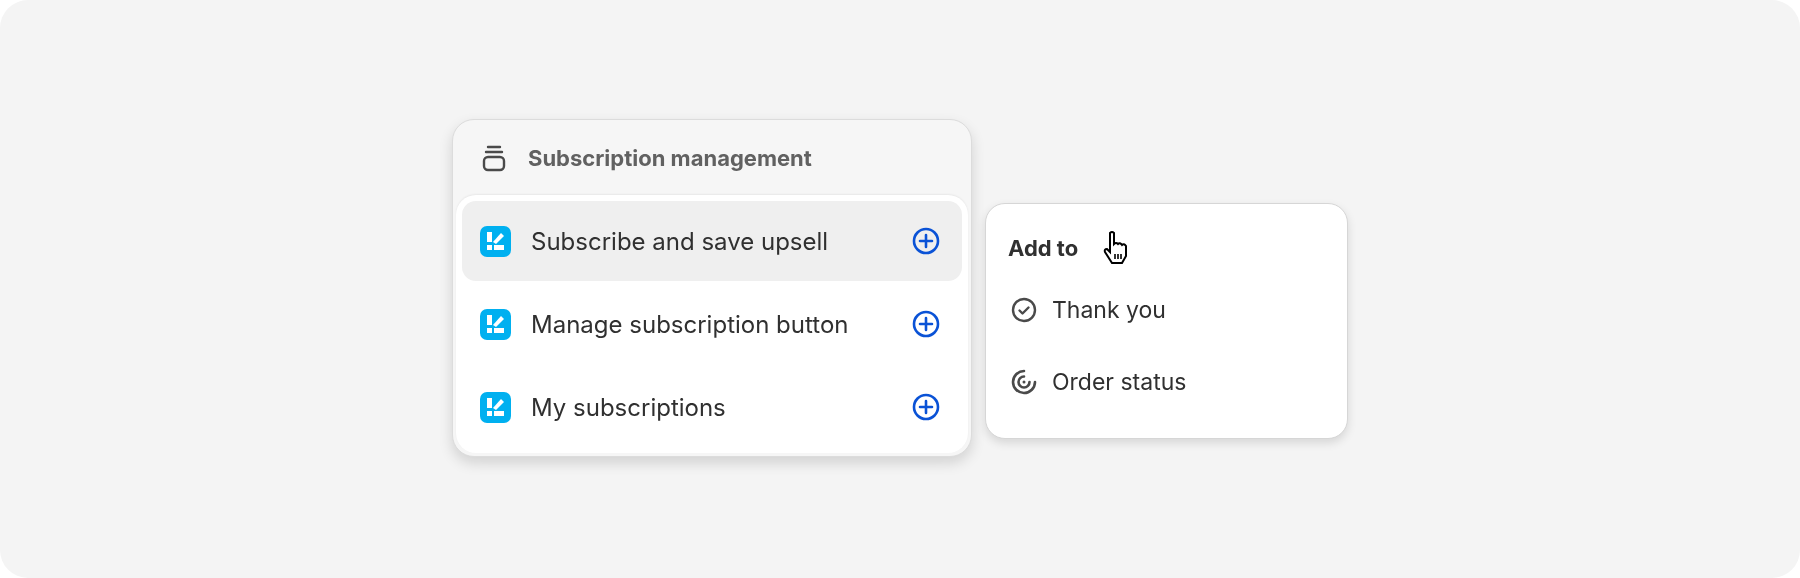 The width and height of the screenshot is (1800, 578). I want to click on check-circle-icon, so click(1024, 310).